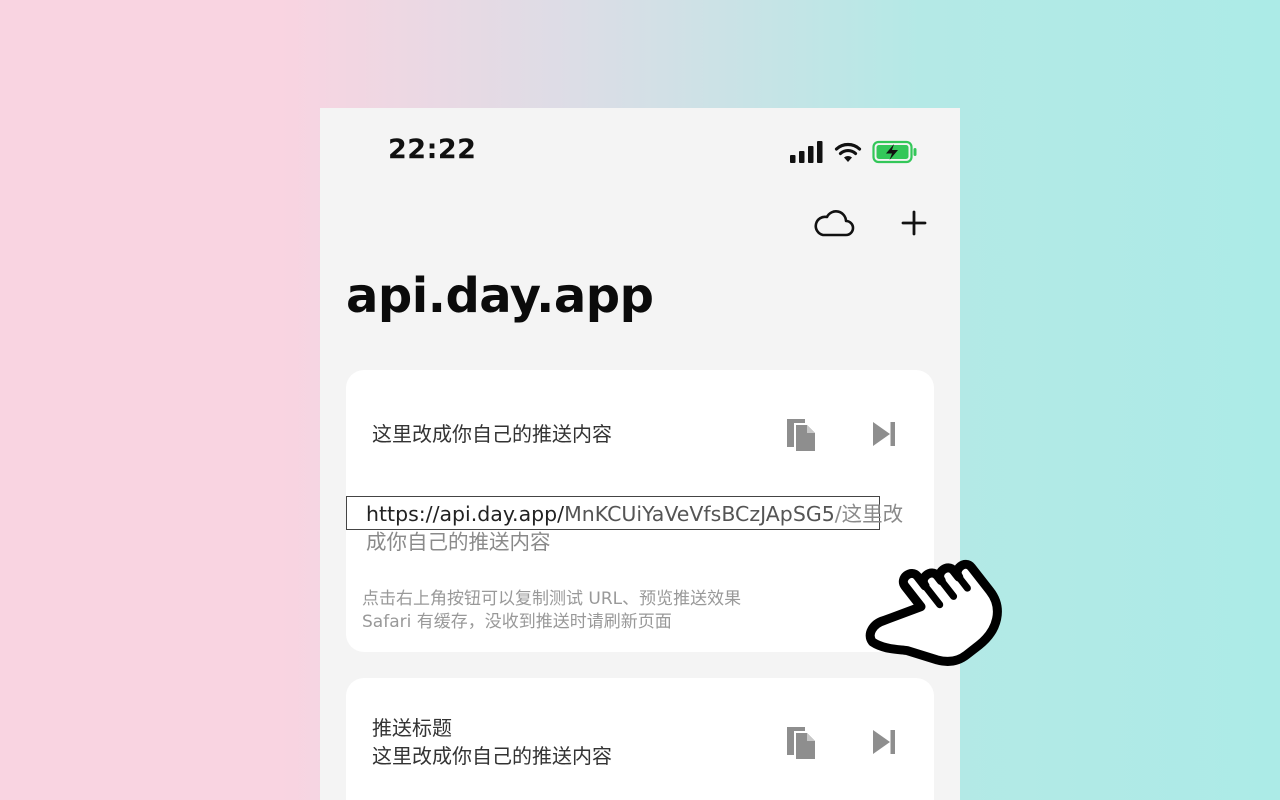 The width and height of the screenshot is (1280, 800). I want to click on page-title: api.day.app, so click(500, 296).